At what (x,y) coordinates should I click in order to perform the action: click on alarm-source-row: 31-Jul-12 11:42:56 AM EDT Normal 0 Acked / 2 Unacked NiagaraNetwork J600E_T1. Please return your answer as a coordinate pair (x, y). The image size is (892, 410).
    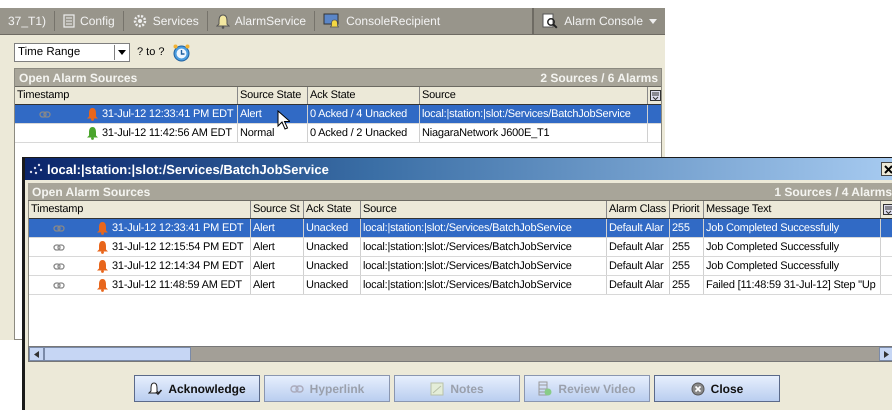
    Looking at the image, I should click on (338, 133).